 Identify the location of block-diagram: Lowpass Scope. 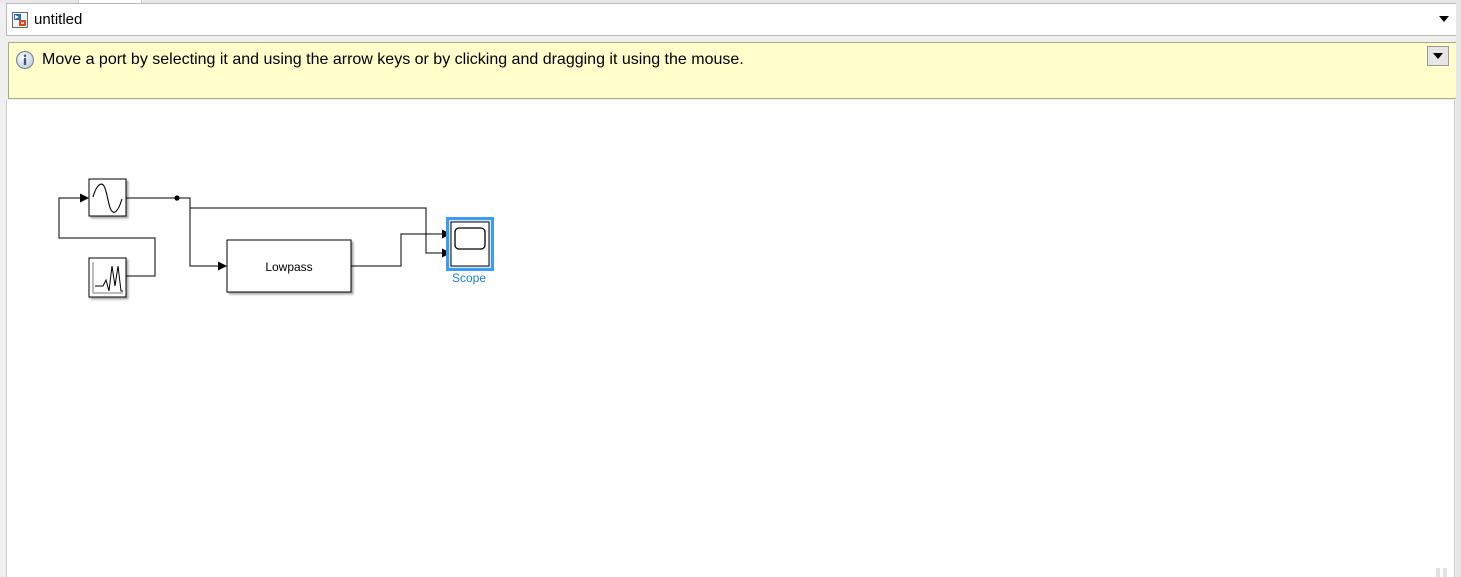
(276, 238).